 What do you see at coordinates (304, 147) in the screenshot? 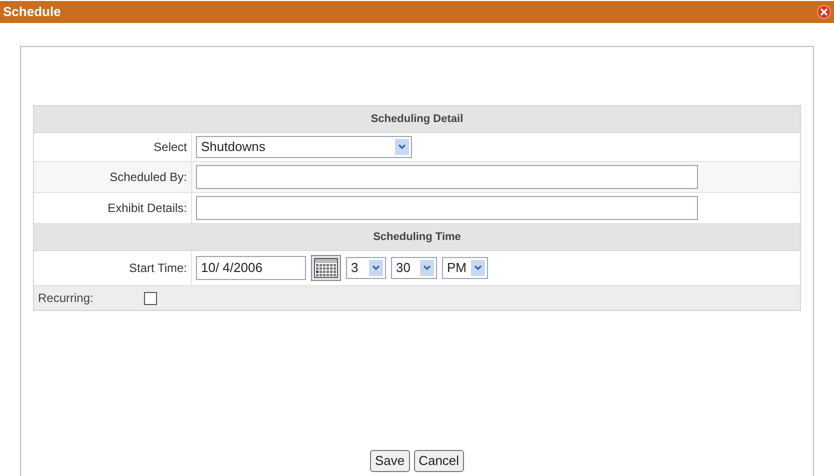
I see `dropdown: Shutdowns` at bounding box center [304, 147].